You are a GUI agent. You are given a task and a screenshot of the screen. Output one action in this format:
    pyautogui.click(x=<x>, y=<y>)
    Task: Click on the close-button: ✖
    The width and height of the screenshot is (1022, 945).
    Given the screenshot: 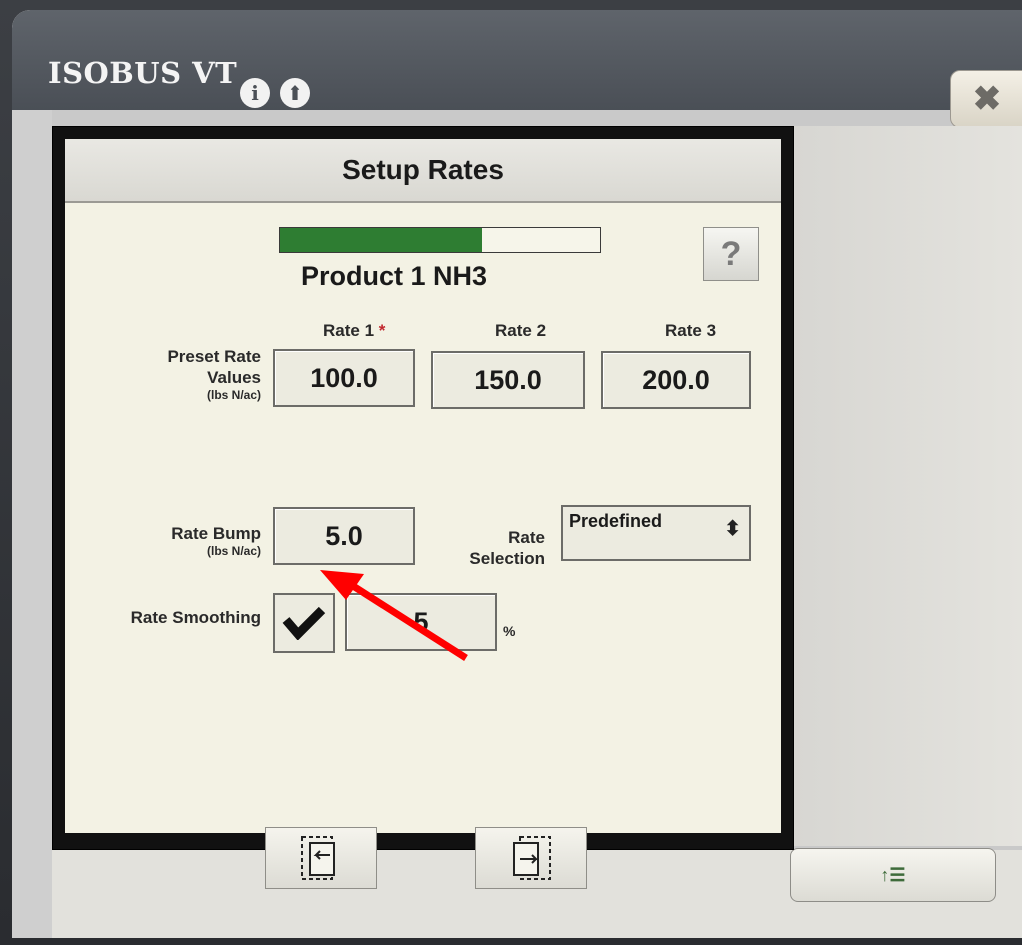 What is the action you would take?
    pyautogui.click(x=986, y=99)
    